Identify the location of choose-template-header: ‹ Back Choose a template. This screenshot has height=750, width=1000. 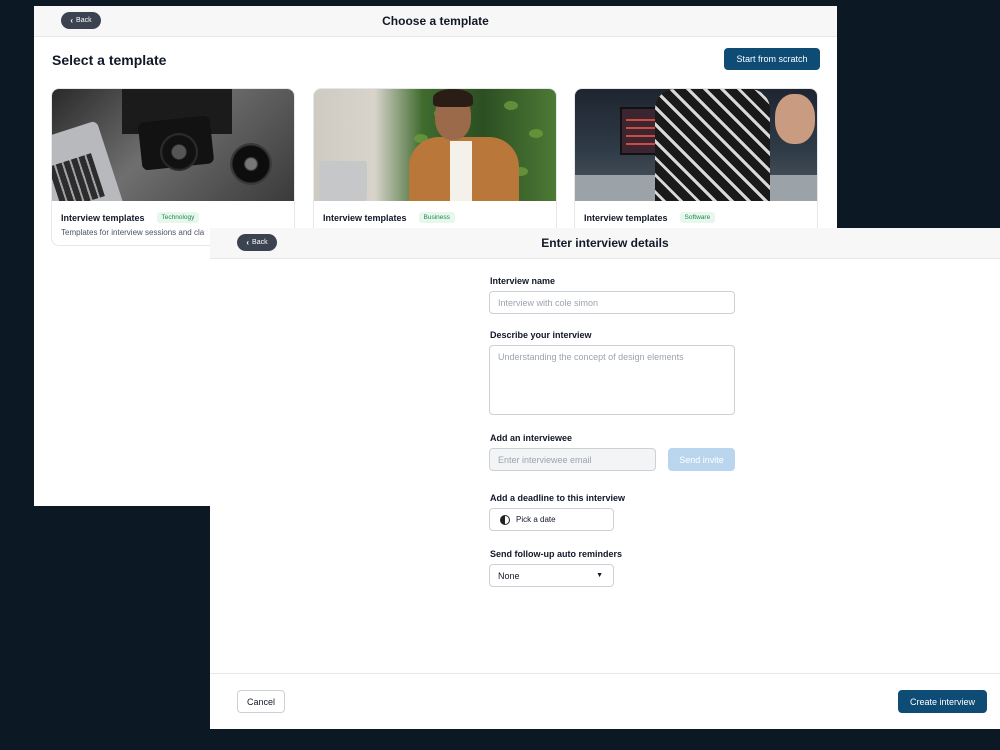
(435, 21).